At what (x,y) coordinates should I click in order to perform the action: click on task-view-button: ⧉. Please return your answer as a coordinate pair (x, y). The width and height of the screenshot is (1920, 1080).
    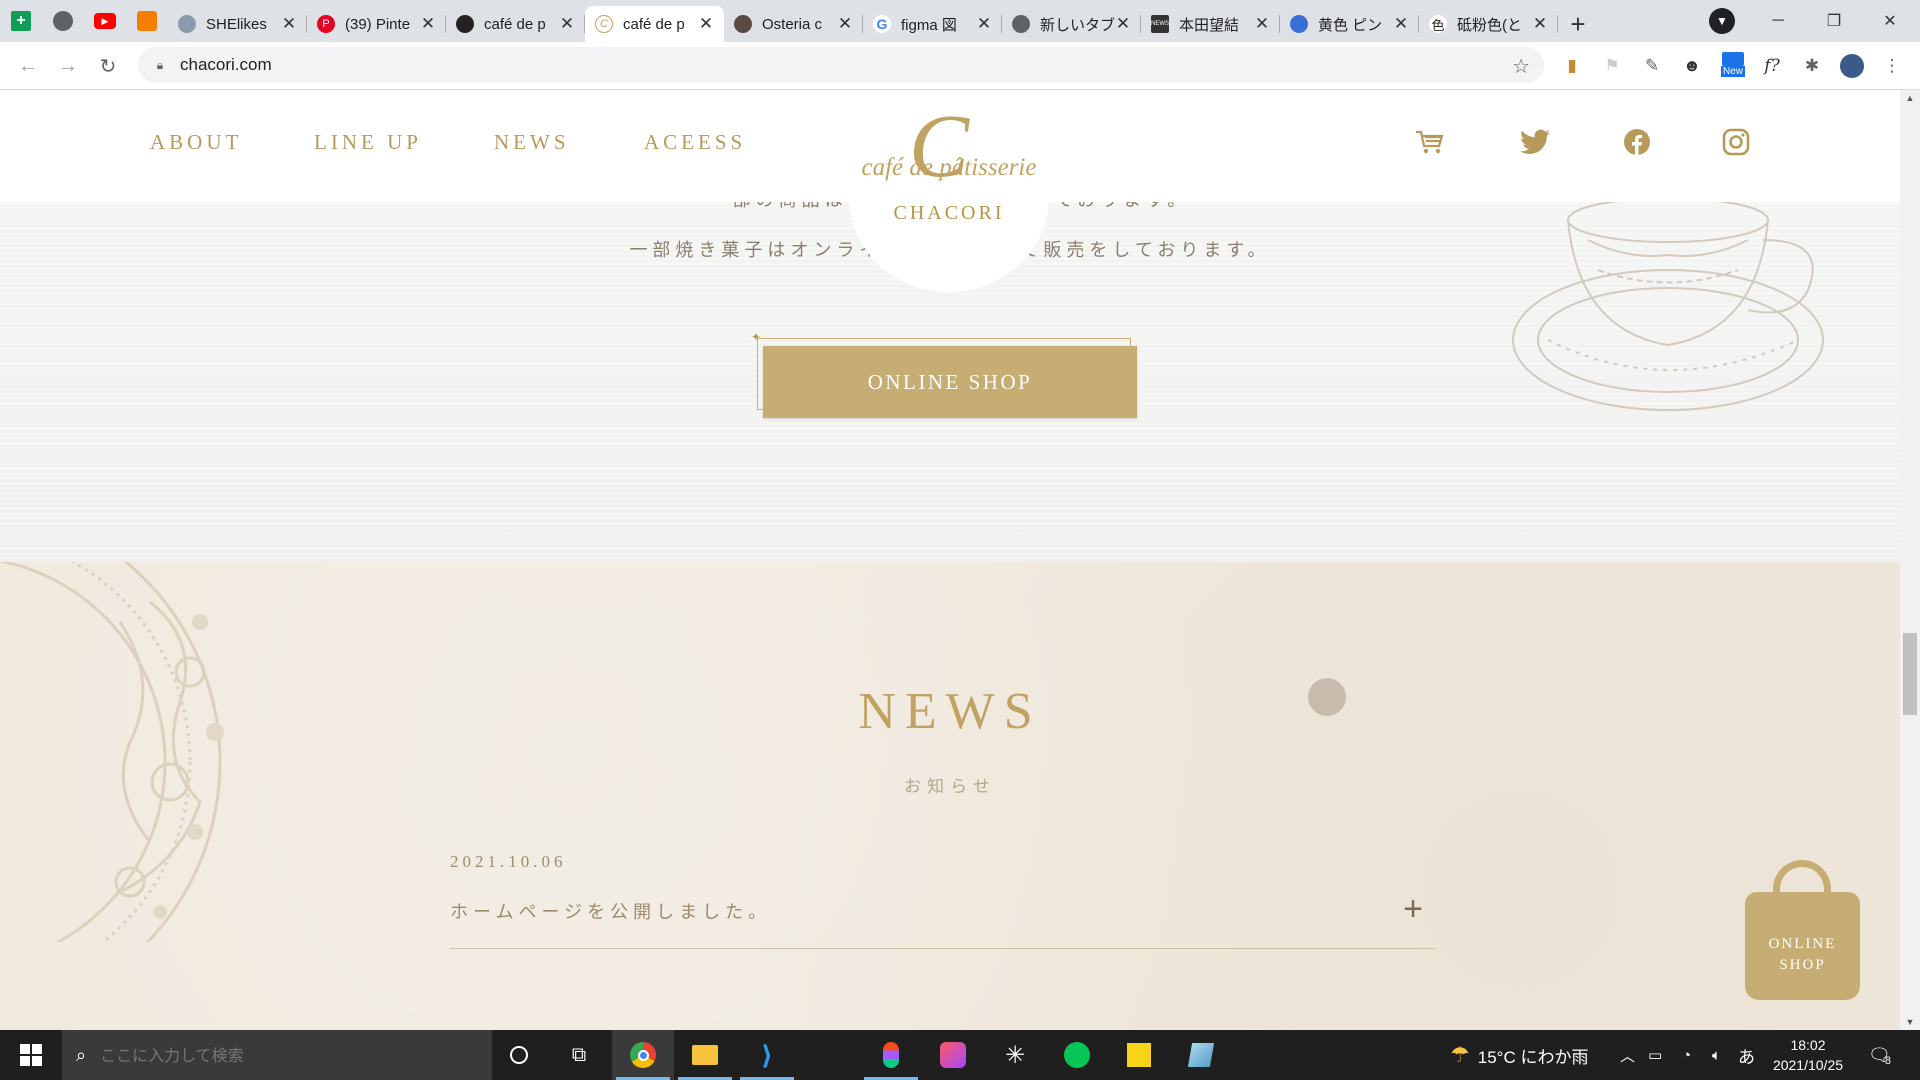
    Looking at the image, I should click on (579, 1055).